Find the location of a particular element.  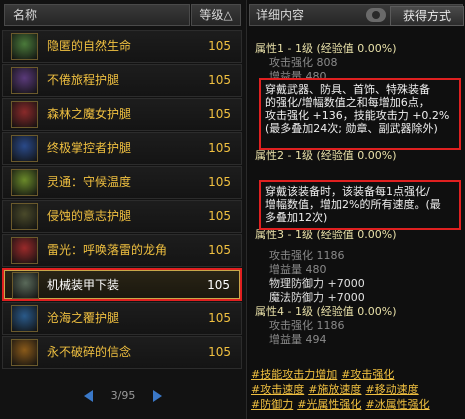

item-name: 森林之魔女护腿 is located at coordinates (89, 114).